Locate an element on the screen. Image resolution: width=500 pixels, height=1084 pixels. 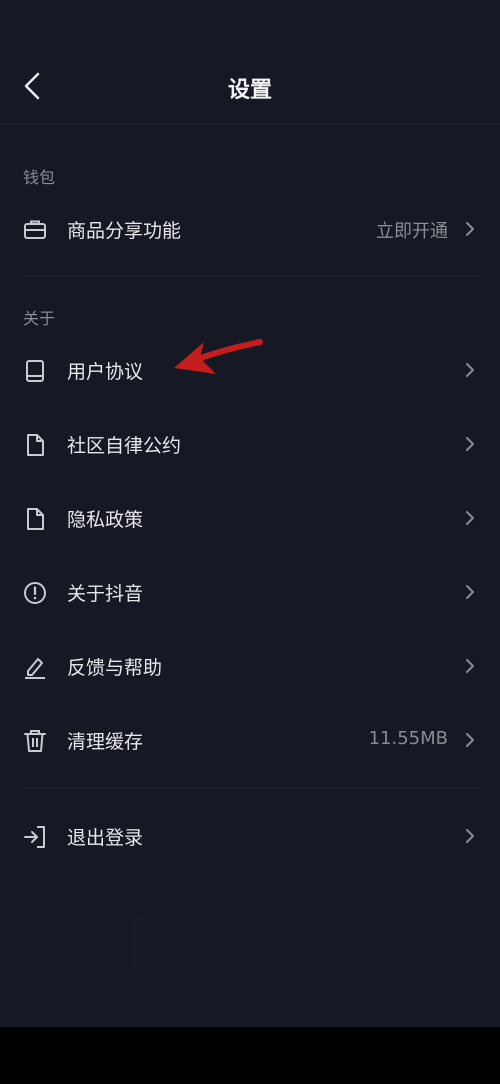
row-label: 社区自律公约 is located at coordinates (124, 446).